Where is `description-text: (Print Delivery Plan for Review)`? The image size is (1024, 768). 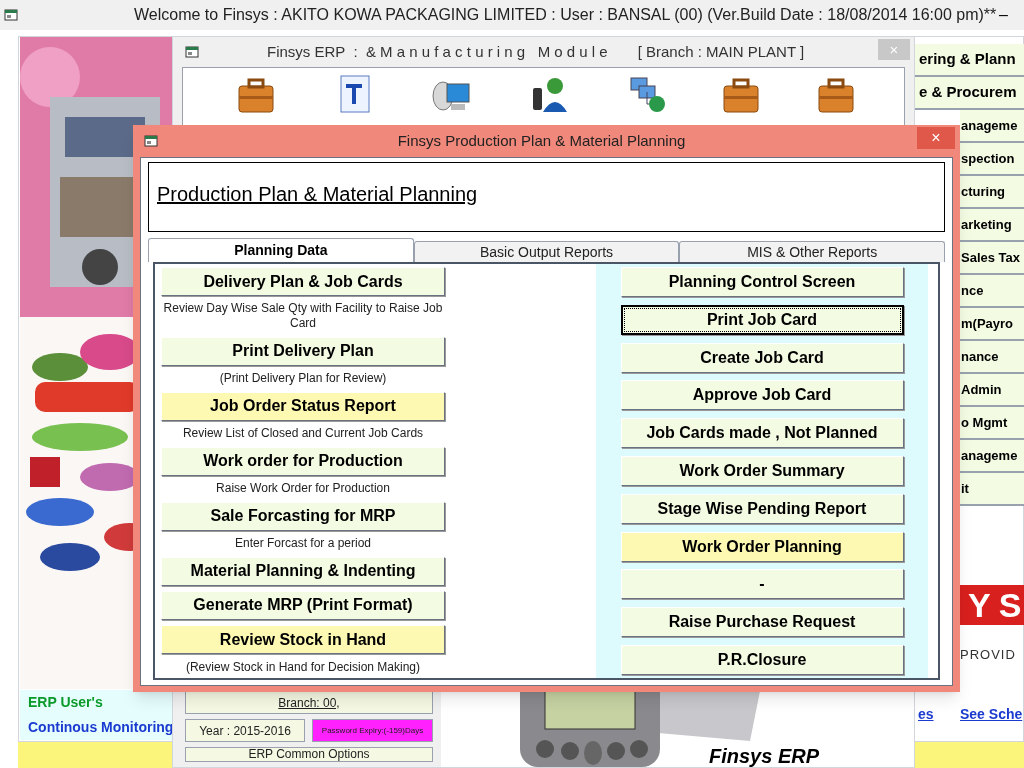 description-text: (Print Delivery Plan for Review) is located at coordinates (303, 379).